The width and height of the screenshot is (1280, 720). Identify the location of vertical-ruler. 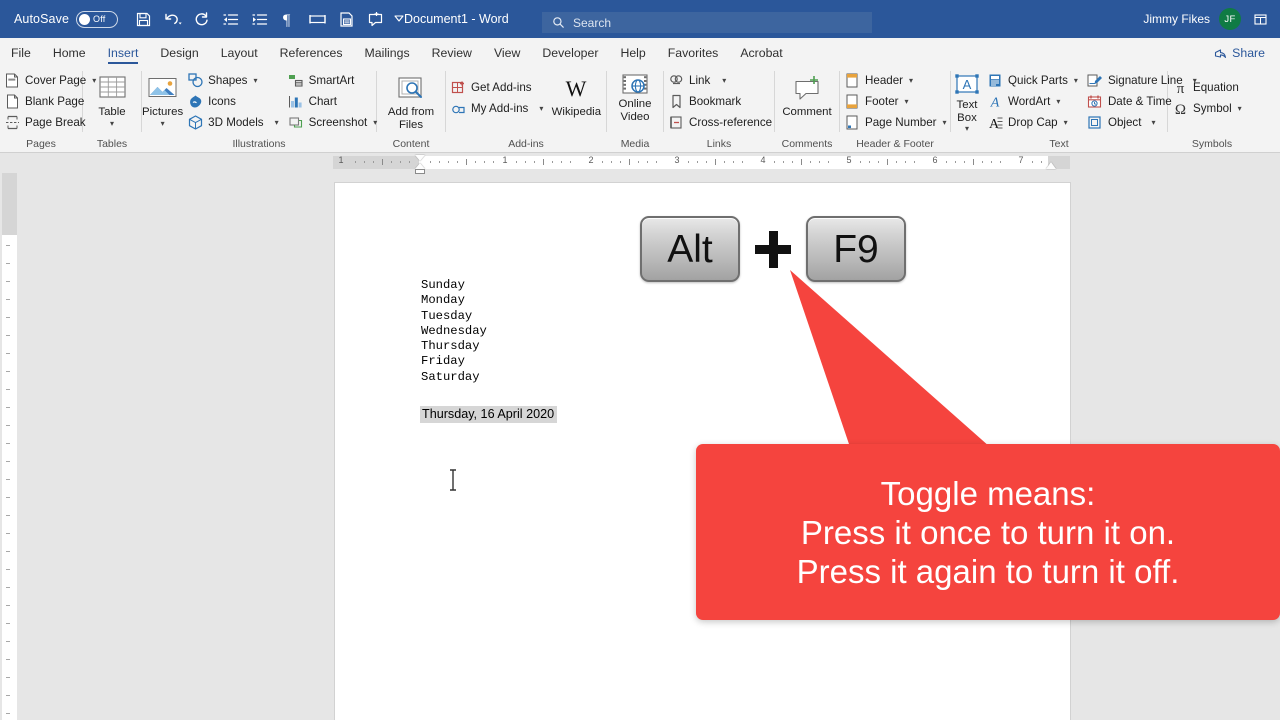
(9, 446).